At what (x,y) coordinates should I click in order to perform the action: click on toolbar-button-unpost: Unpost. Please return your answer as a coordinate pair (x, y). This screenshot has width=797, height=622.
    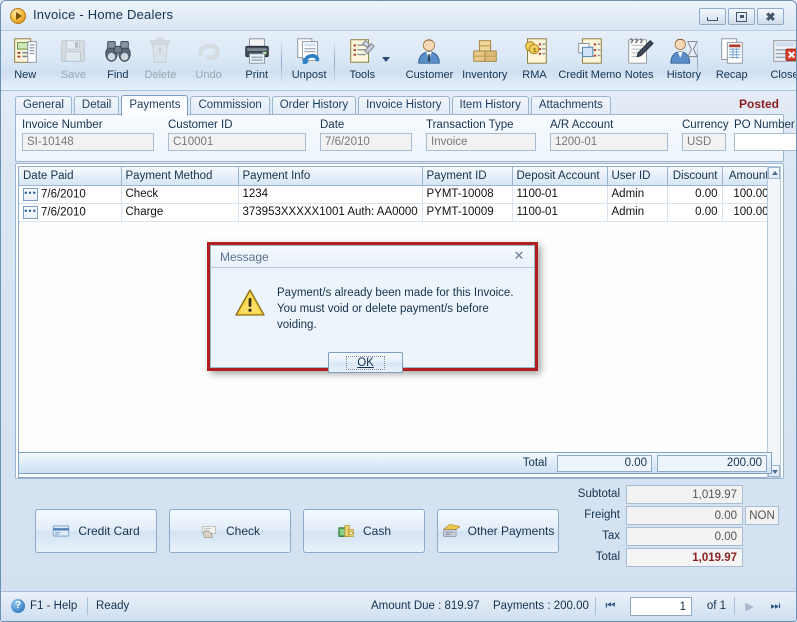
    Looking at the image, I should click on (309, 61).